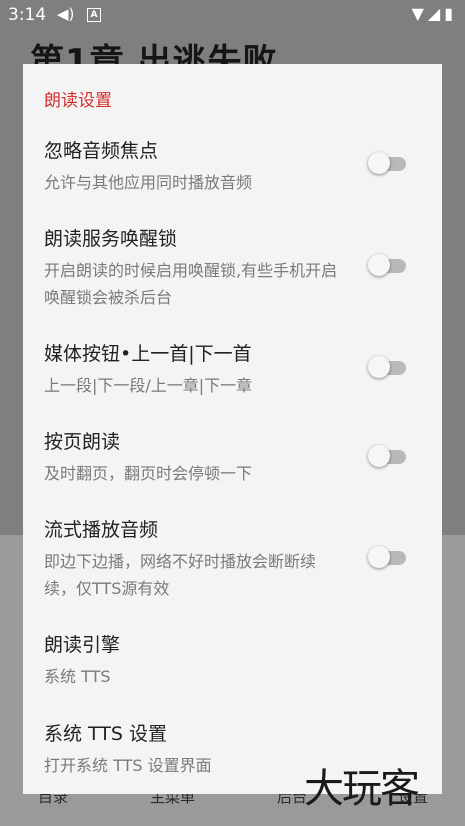  I want to click on status-time: 3:14, so click(27, 15).